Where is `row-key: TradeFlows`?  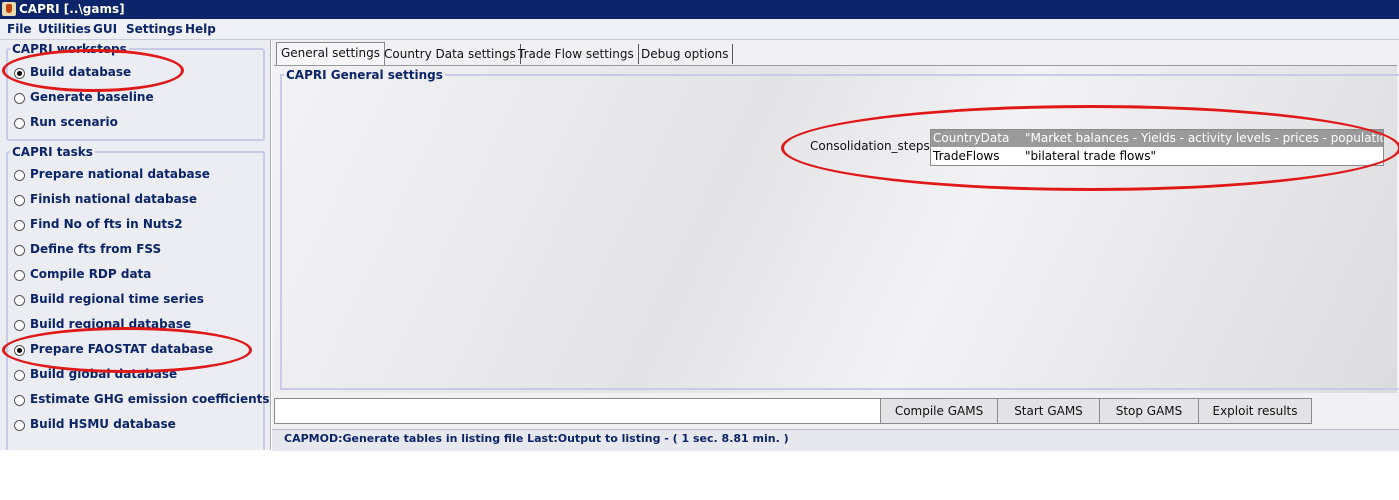
row-key: TradeFlows is located at coordinates (966, 156).